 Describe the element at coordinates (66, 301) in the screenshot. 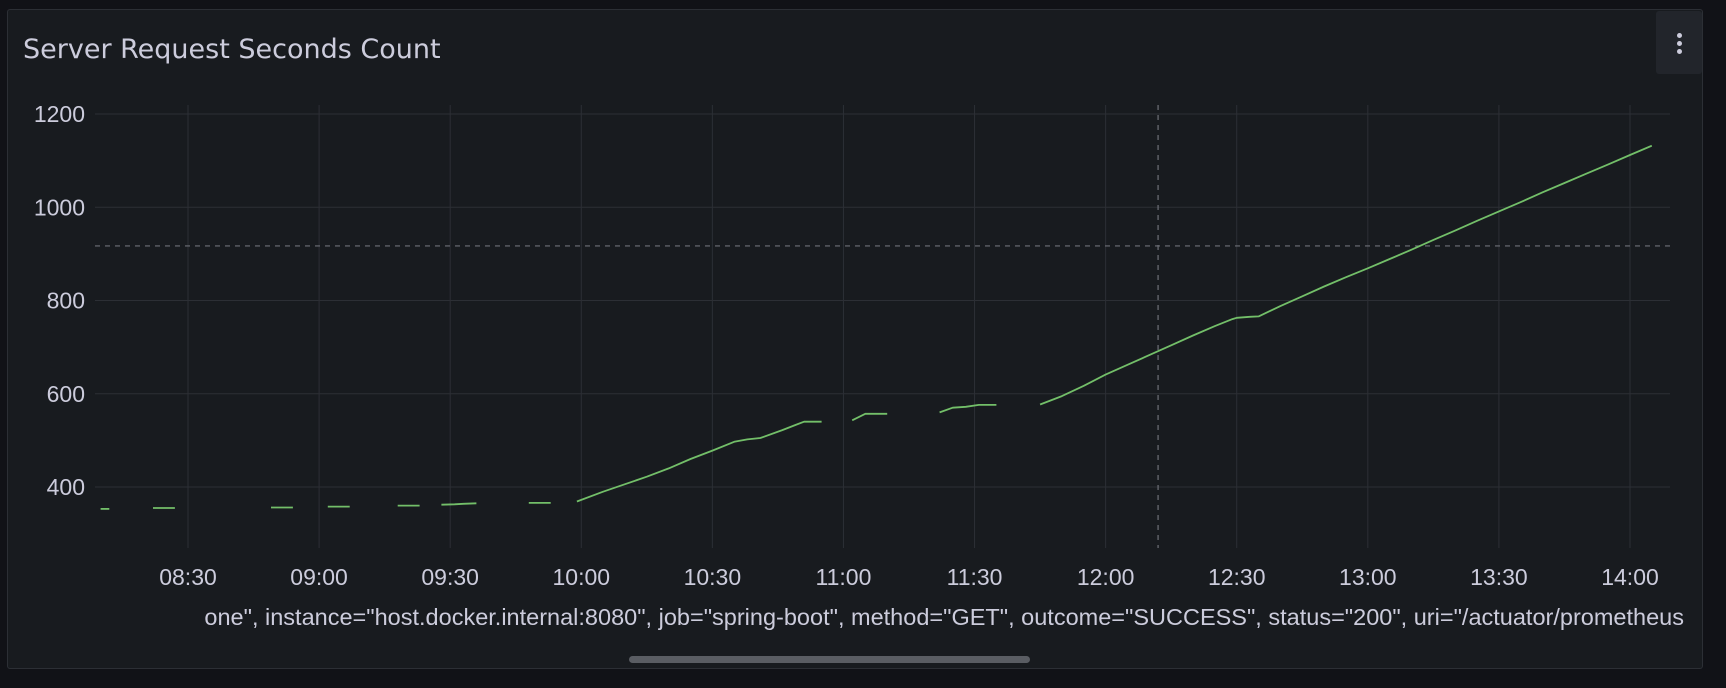

I see `y-tick-label: 800` at that location.